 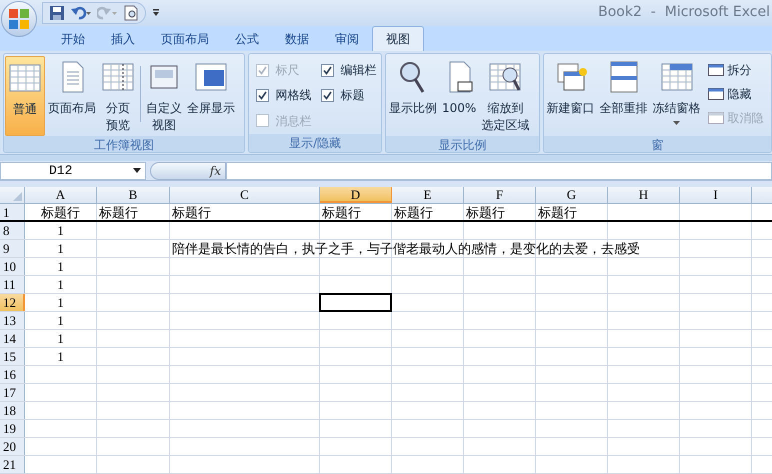 I want to click on column-header: A, so click(x=61, y=195).